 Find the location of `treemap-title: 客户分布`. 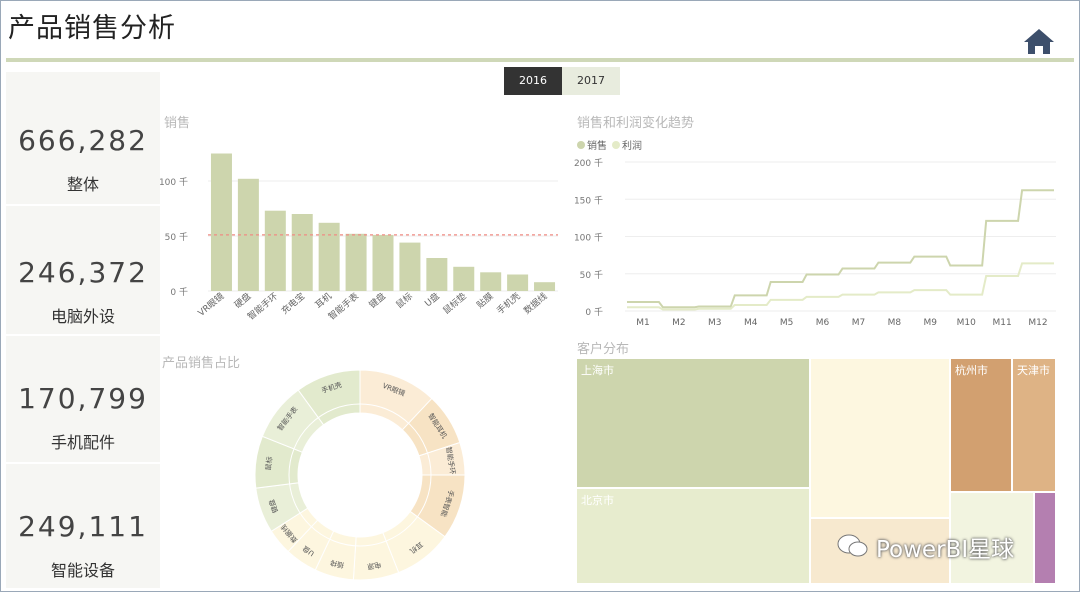

treemap-title: 客户分布 is located at coordinates (603, 349).